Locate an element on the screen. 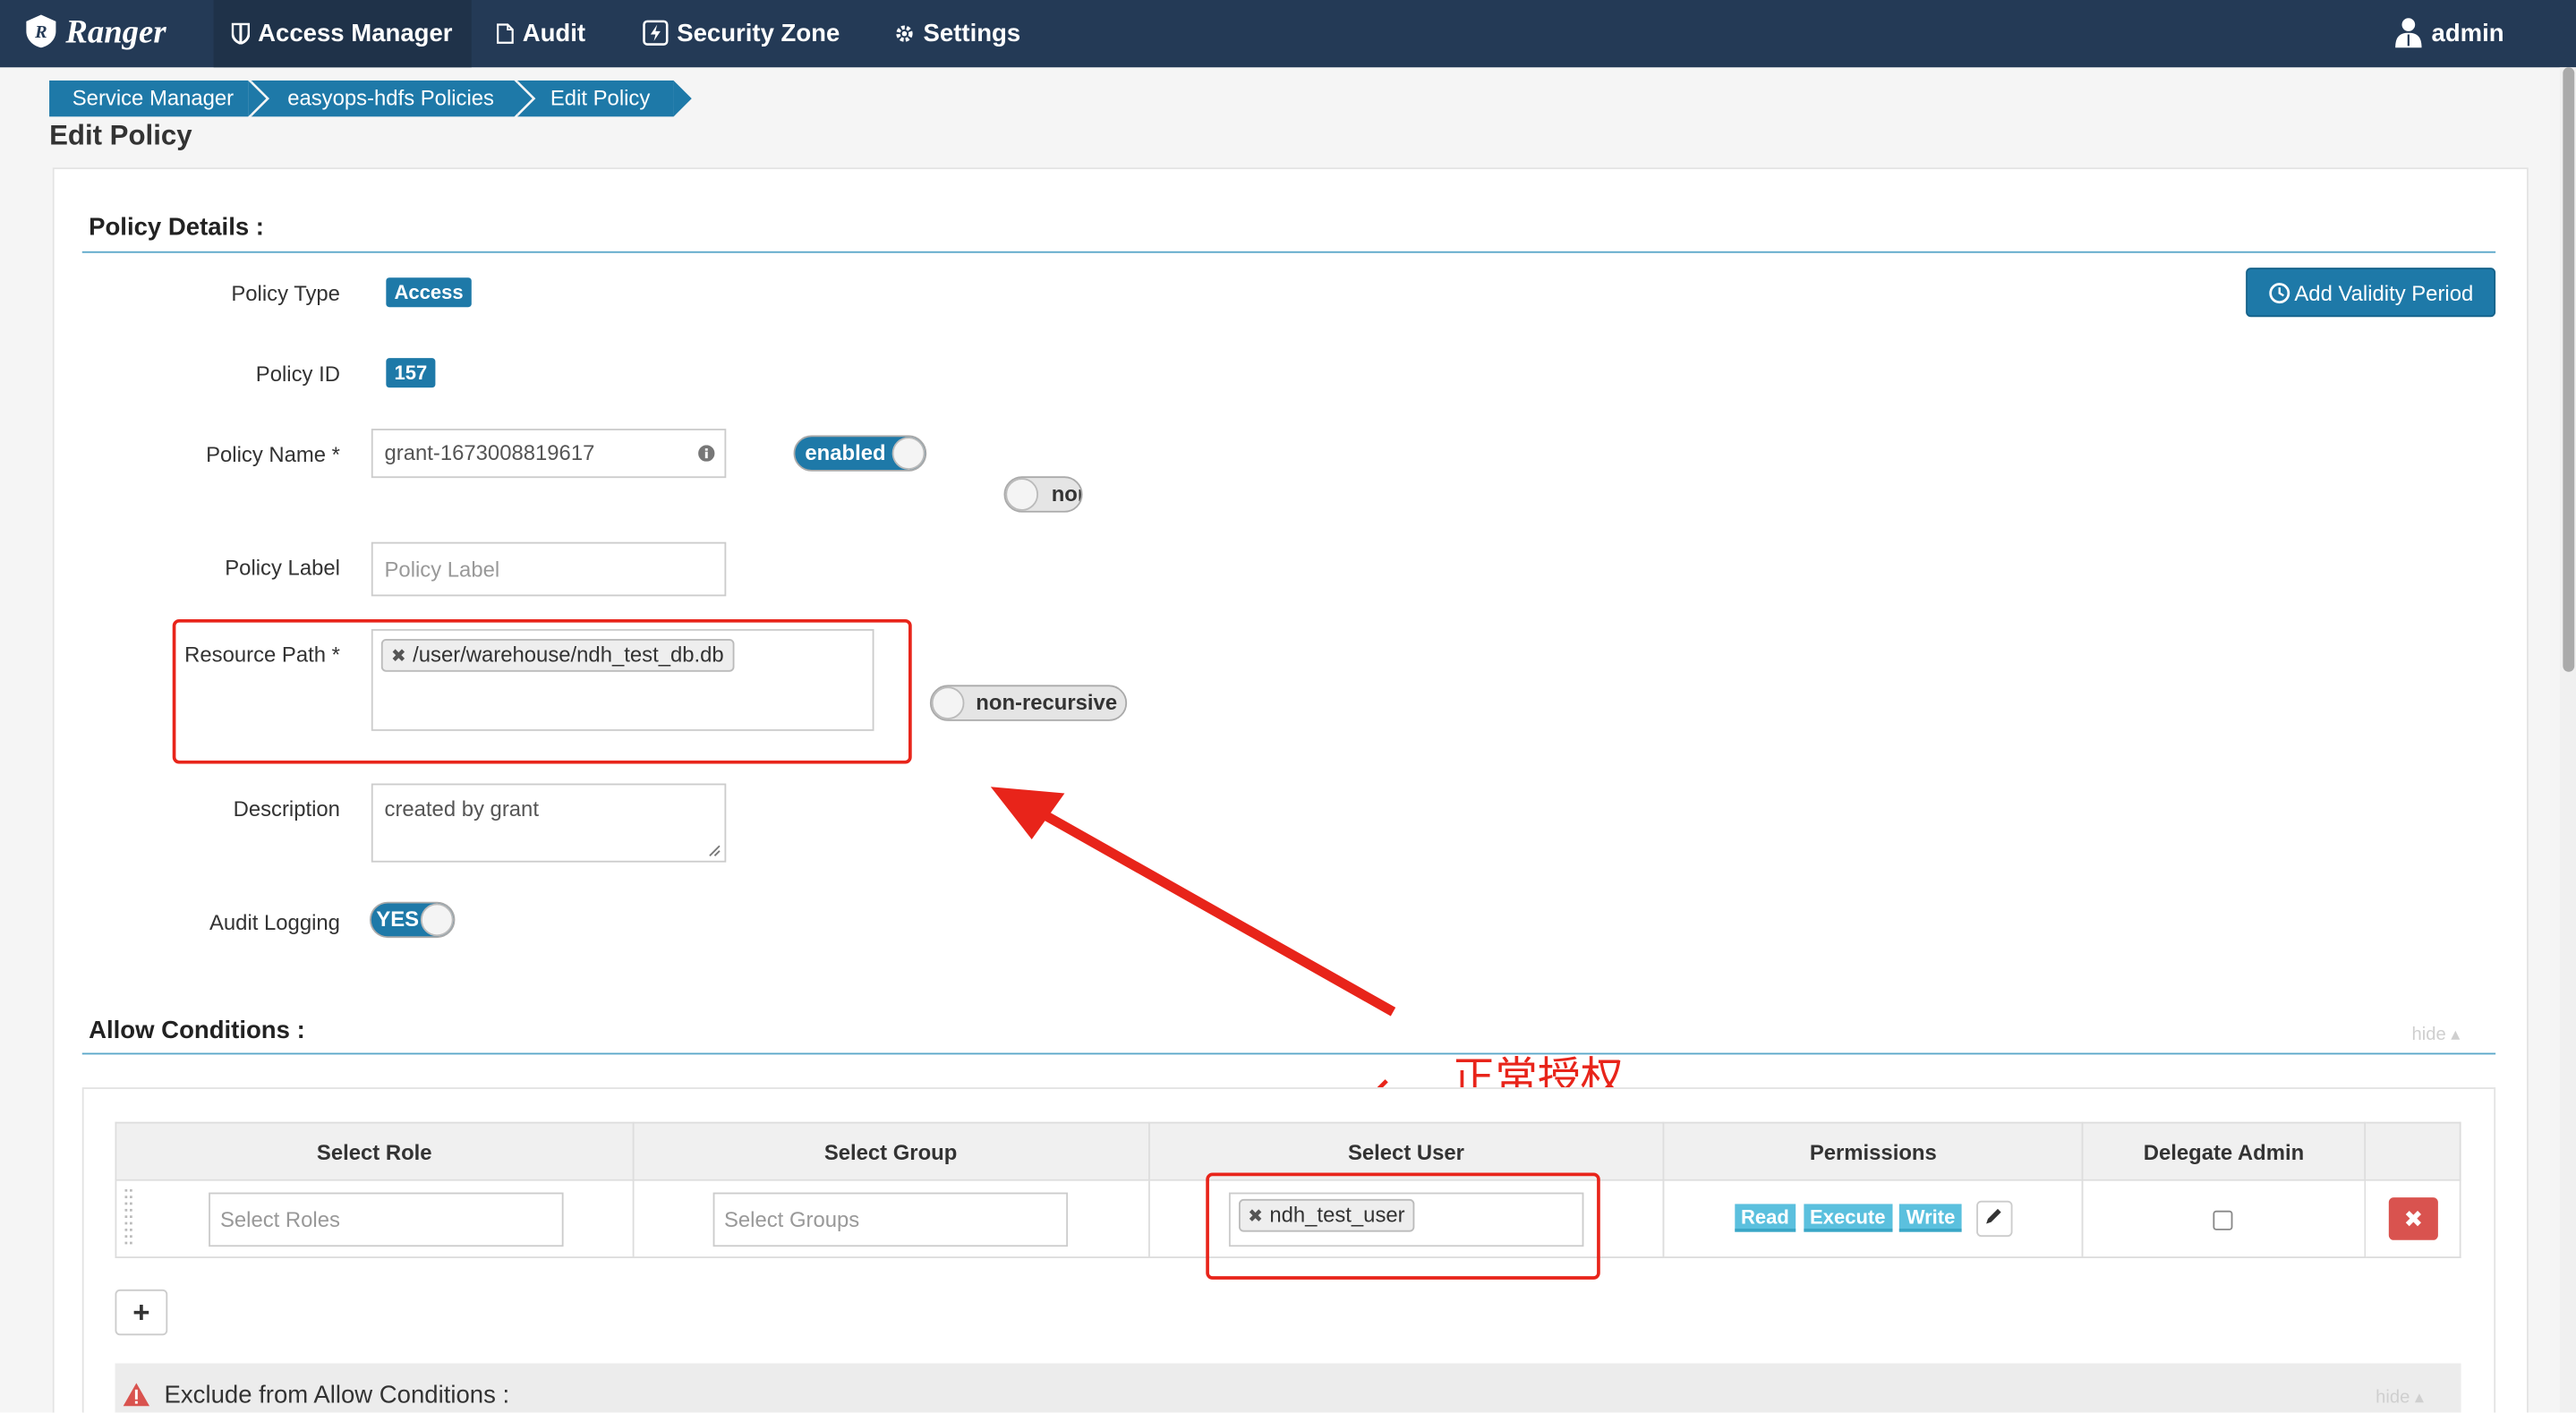  select-roles-input: Select Roles is located at coordinates (386, 1219).